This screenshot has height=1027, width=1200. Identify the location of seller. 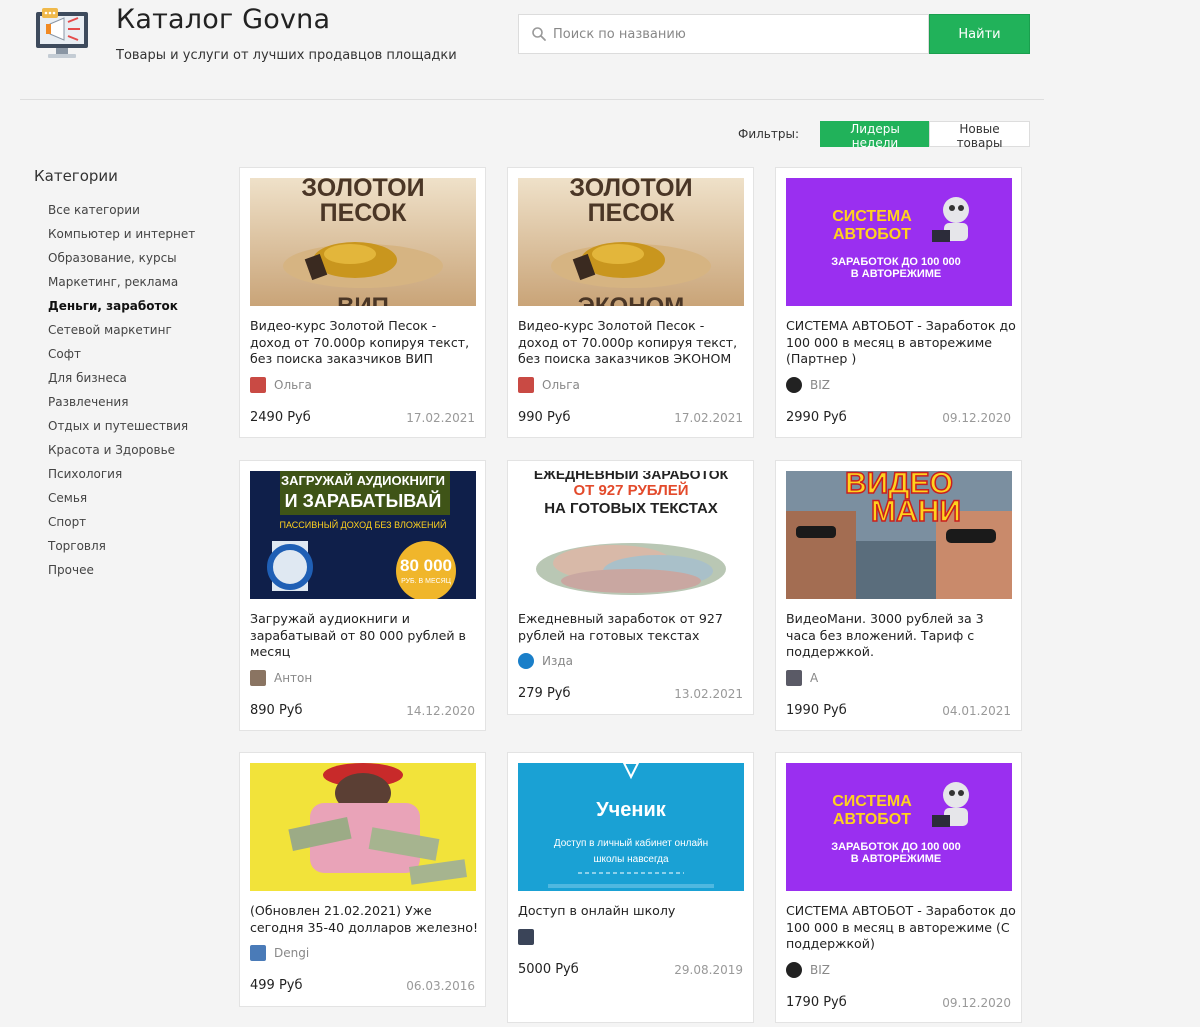
(530, 937).